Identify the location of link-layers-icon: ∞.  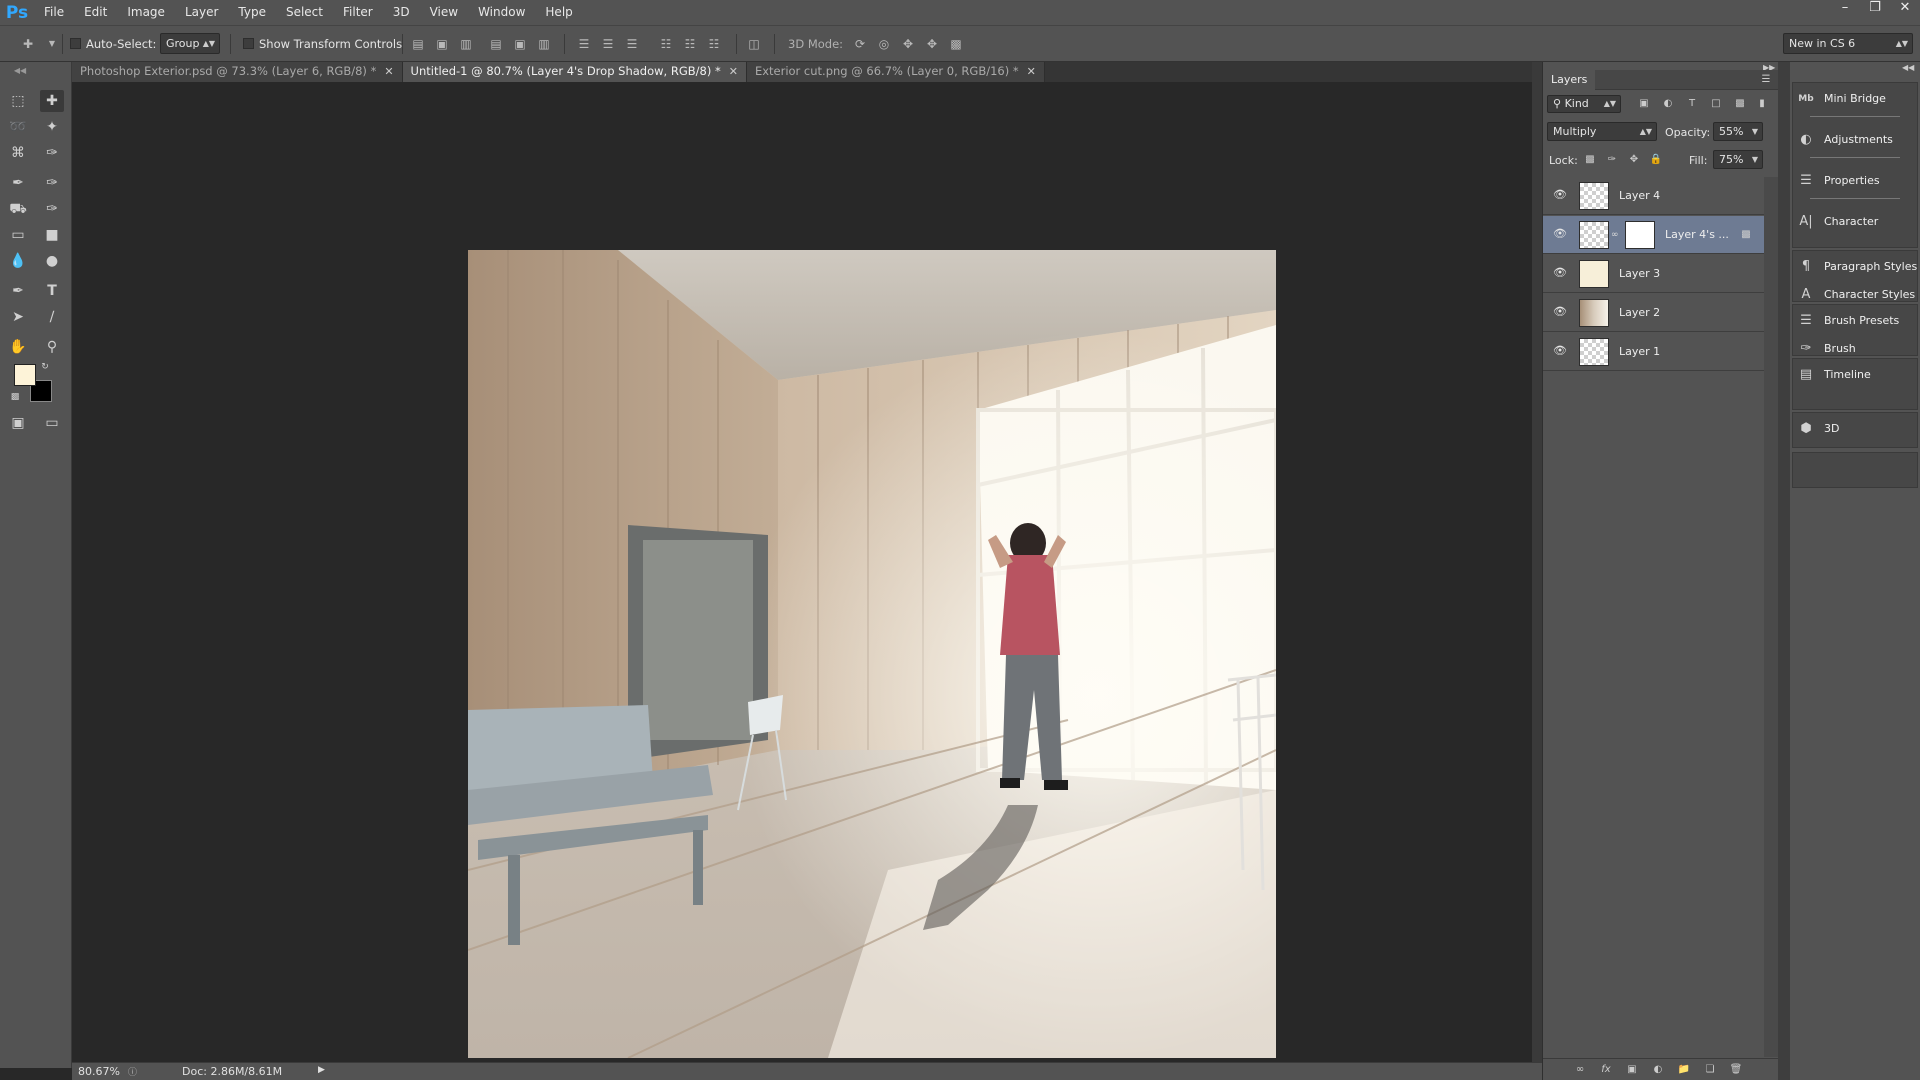
(1580, 1070).